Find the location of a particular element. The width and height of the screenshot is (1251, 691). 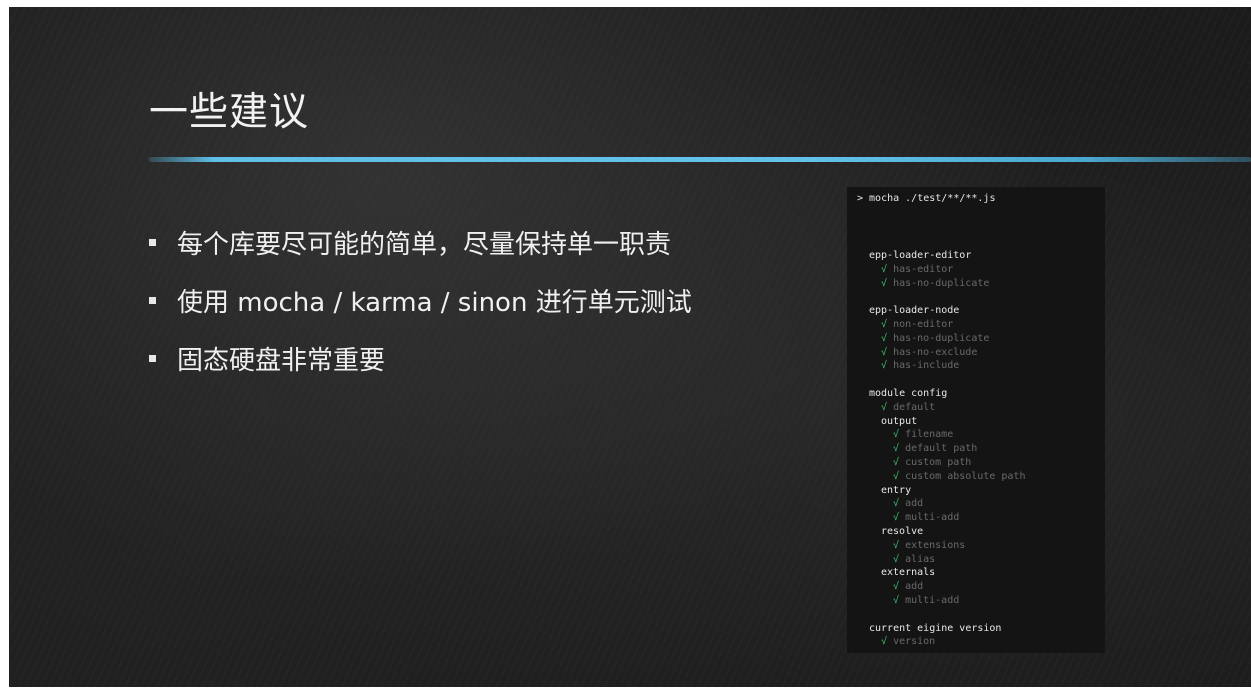

test-suite-heading: output is located at coordinates (976, 422).